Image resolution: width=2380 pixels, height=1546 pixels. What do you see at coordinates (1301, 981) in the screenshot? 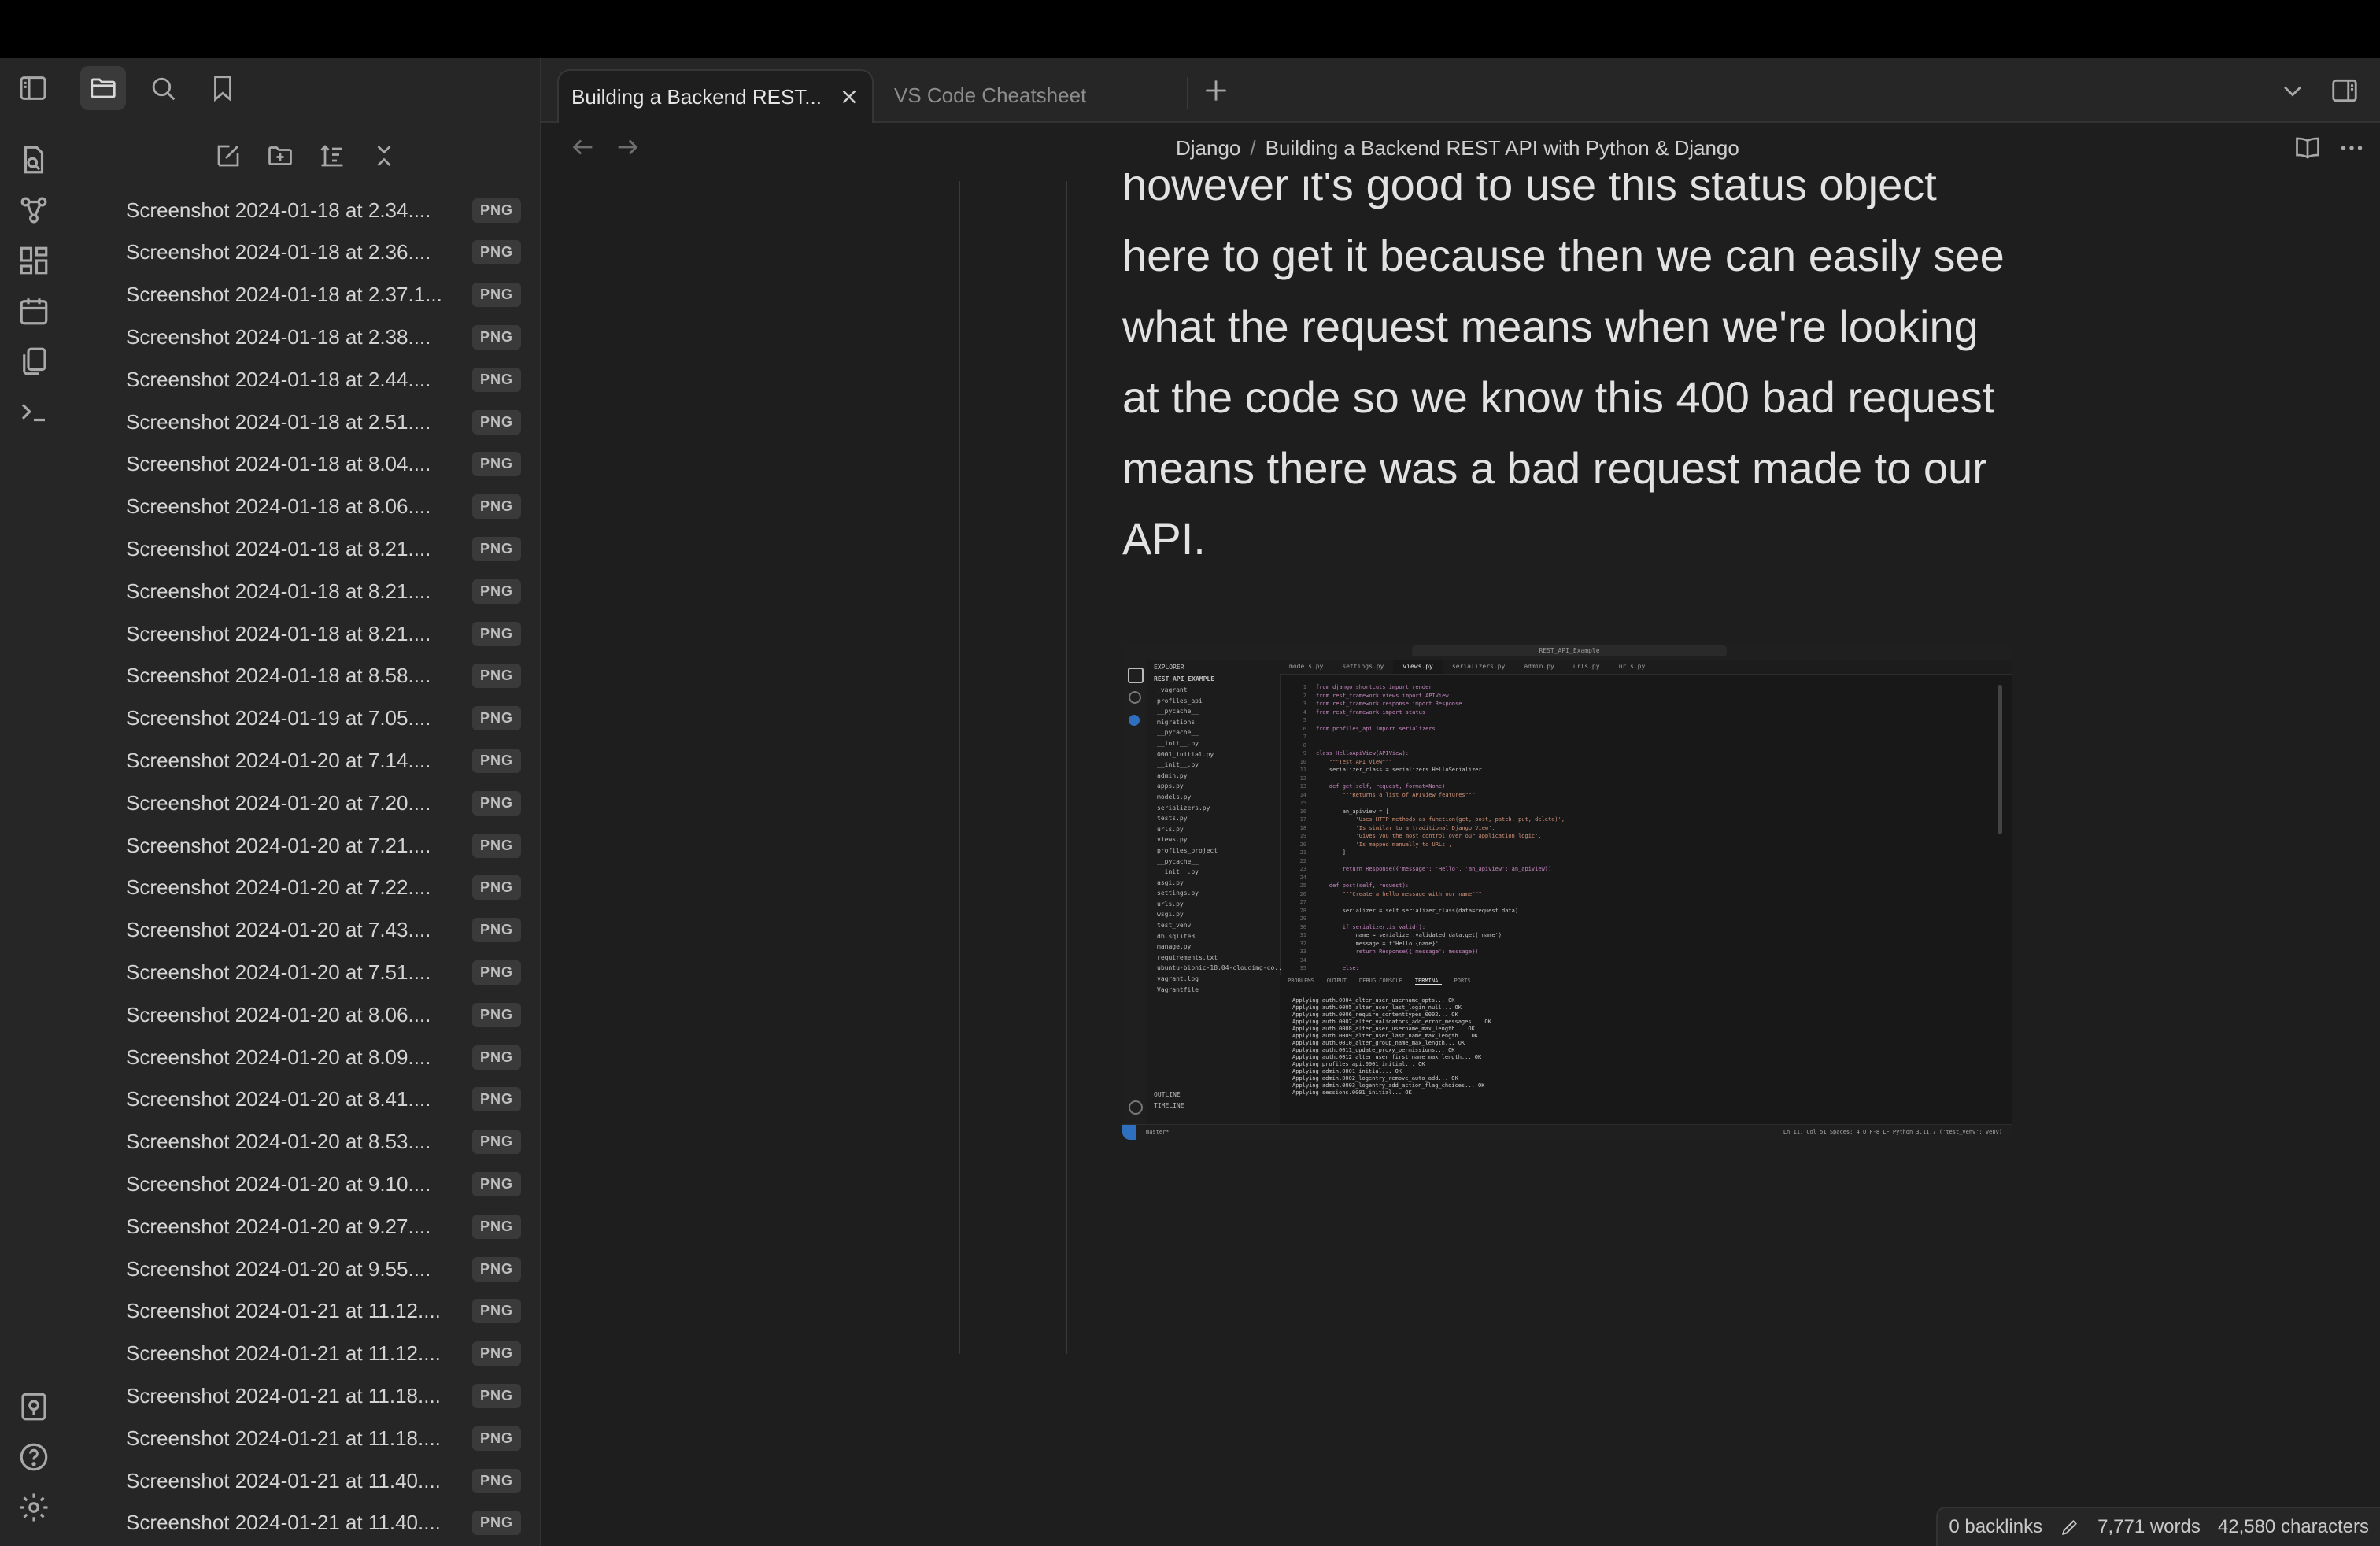
I see `vscode-panel-tab: PROBLEMS` at bounding box center [1301, 981].